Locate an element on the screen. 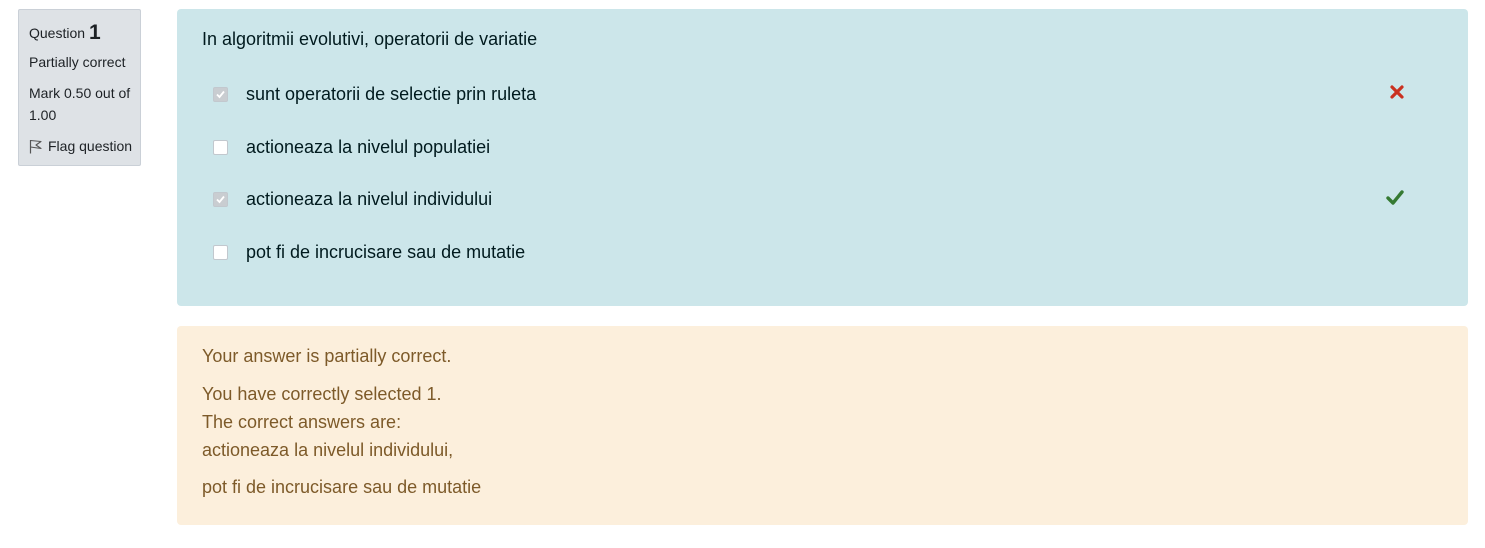 Image resolution: width=1485 pixels, height=548 pixels. question-label: Question is located at coordinates (57, 33).